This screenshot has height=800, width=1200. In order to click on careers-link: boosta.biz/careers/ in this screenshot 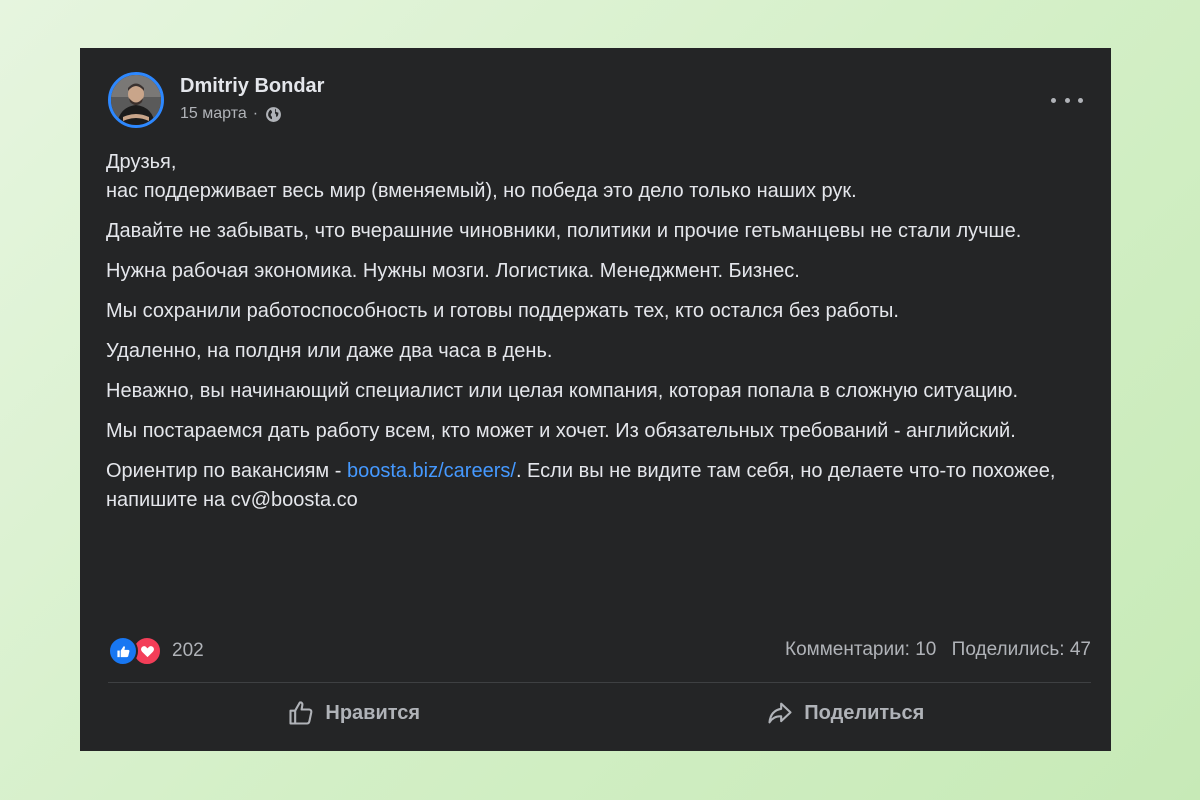, I will do `click(431, 471)`.